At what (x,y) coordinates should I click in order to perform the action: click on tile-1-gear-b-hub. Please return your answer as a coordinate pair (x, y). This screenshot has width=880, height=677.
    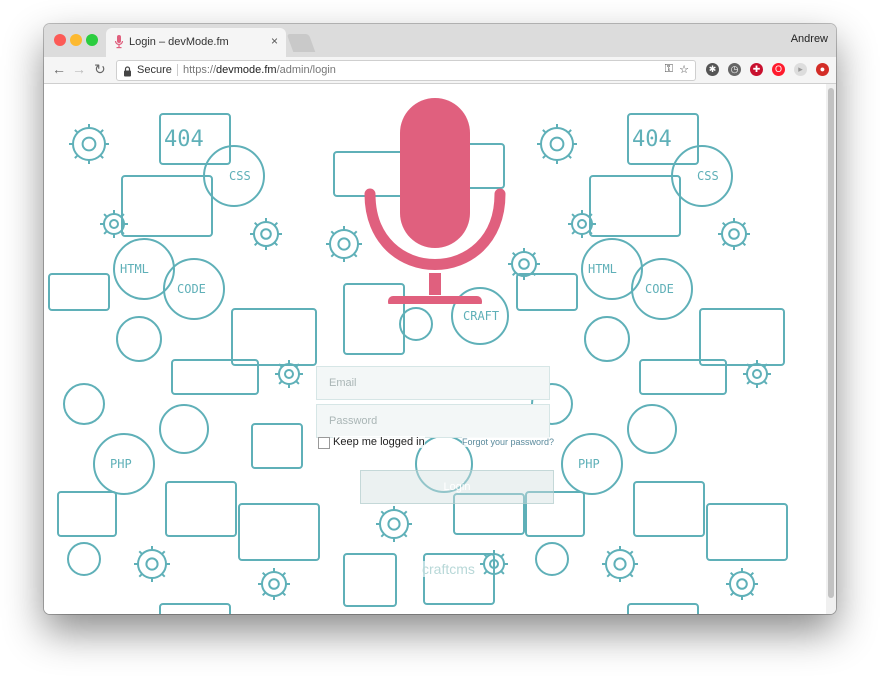
    Looking at the image, I should click on (734, 234).